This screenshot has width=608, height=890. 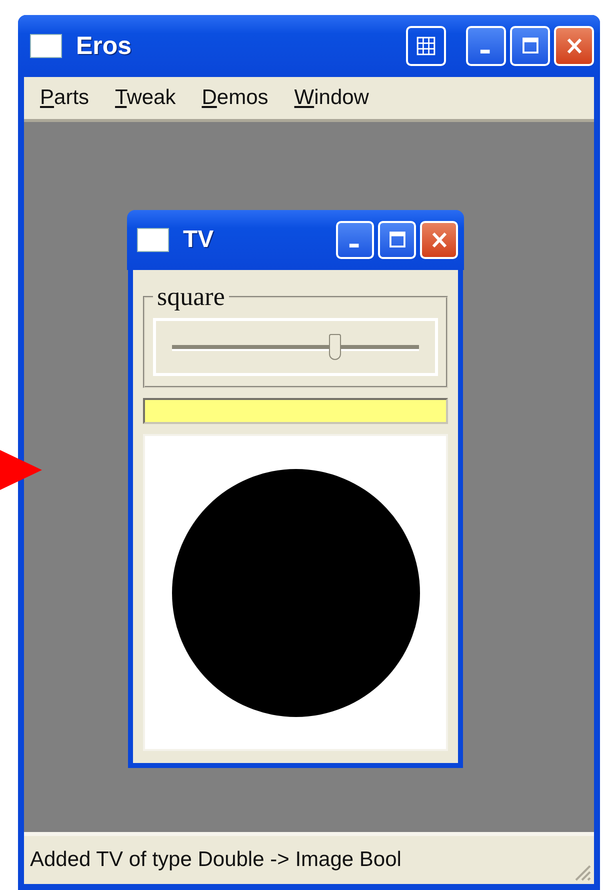 What do you see at coordinates (65, 98) in the screenshot?
I see `menu-item: Parts` at bounding box center [65, 98].